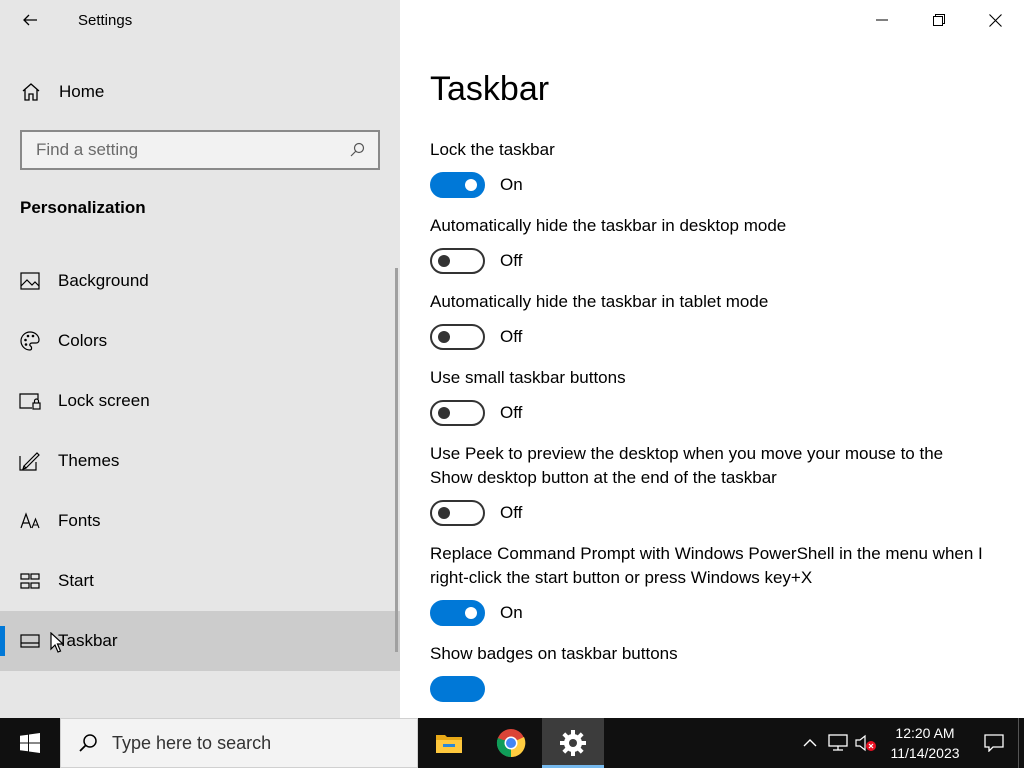 The height and width of the screenshot is (768, 1024). I want to click on back-button, so click(30, 20).